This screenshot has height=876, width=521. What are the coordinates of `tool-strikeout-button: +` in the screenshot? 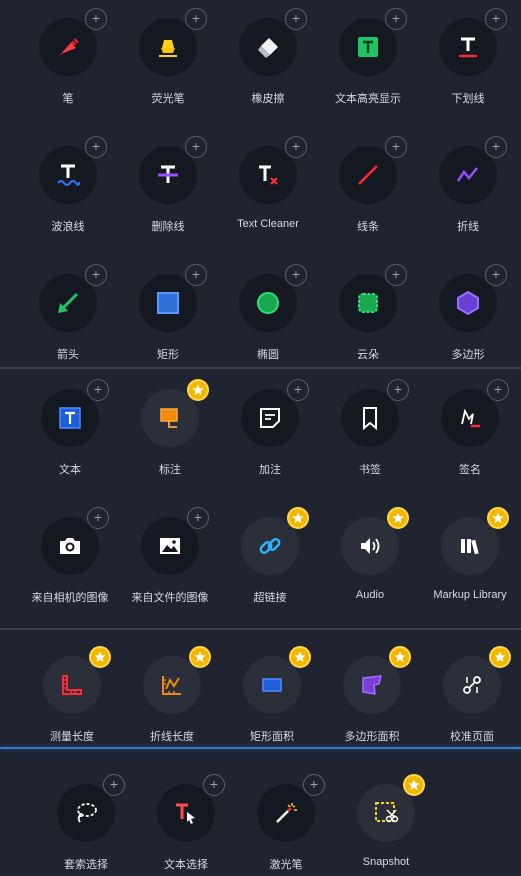 It's located at (173, 170).